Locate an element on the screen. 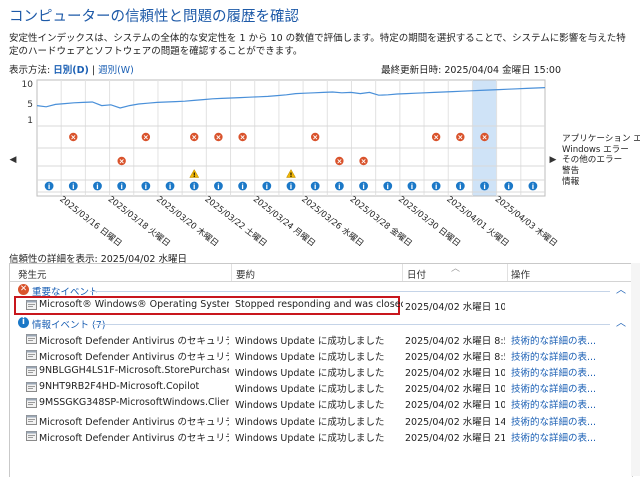 The width and height of the screenshot is (640, 477). view-mode-switch: 表示方法: 日別(D) | 週別(W) is located at coordinates (71, 69).